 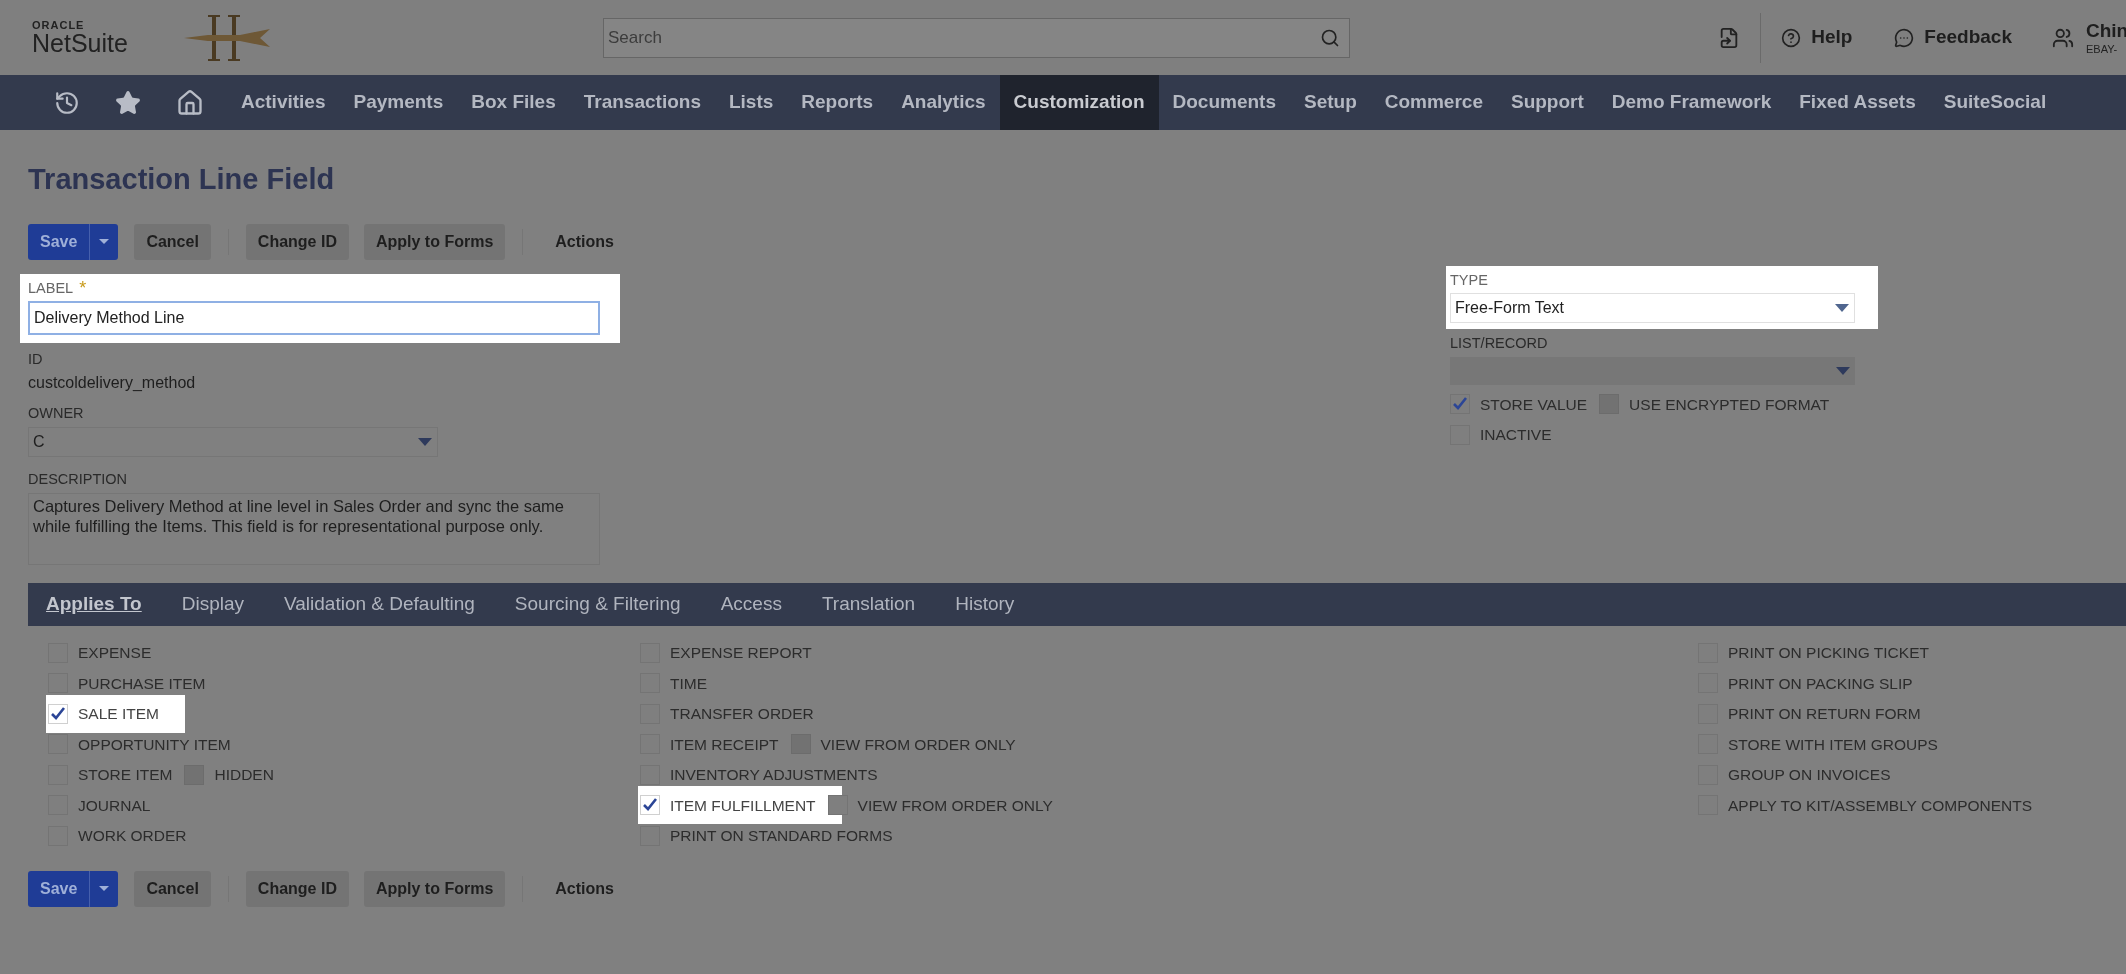 I want to click on logo-text: NetSuite, so click(x=80, y=43).